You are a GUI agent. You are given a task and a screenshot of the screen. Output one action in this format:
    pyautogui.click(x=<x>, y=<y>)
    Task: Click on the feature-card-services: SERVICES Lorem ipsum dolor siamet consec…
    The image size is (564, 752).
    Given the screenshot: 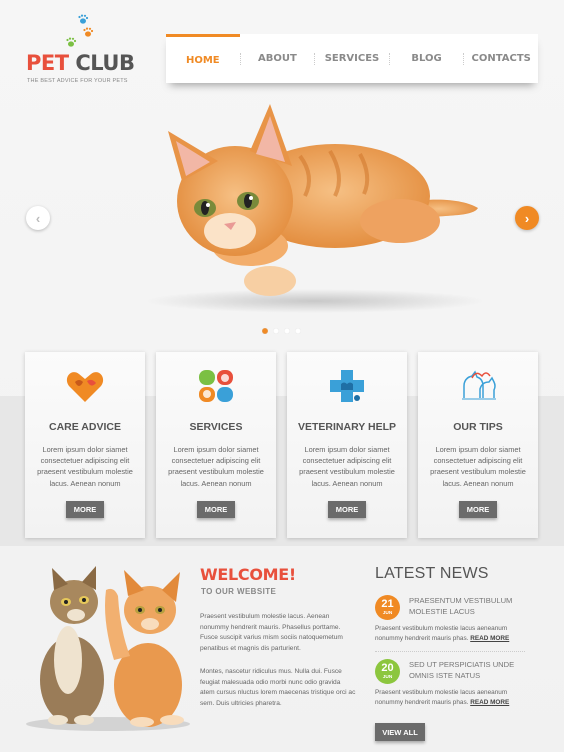 What is the action you would take?
    pyautogui.click(x=216, y=445)
    